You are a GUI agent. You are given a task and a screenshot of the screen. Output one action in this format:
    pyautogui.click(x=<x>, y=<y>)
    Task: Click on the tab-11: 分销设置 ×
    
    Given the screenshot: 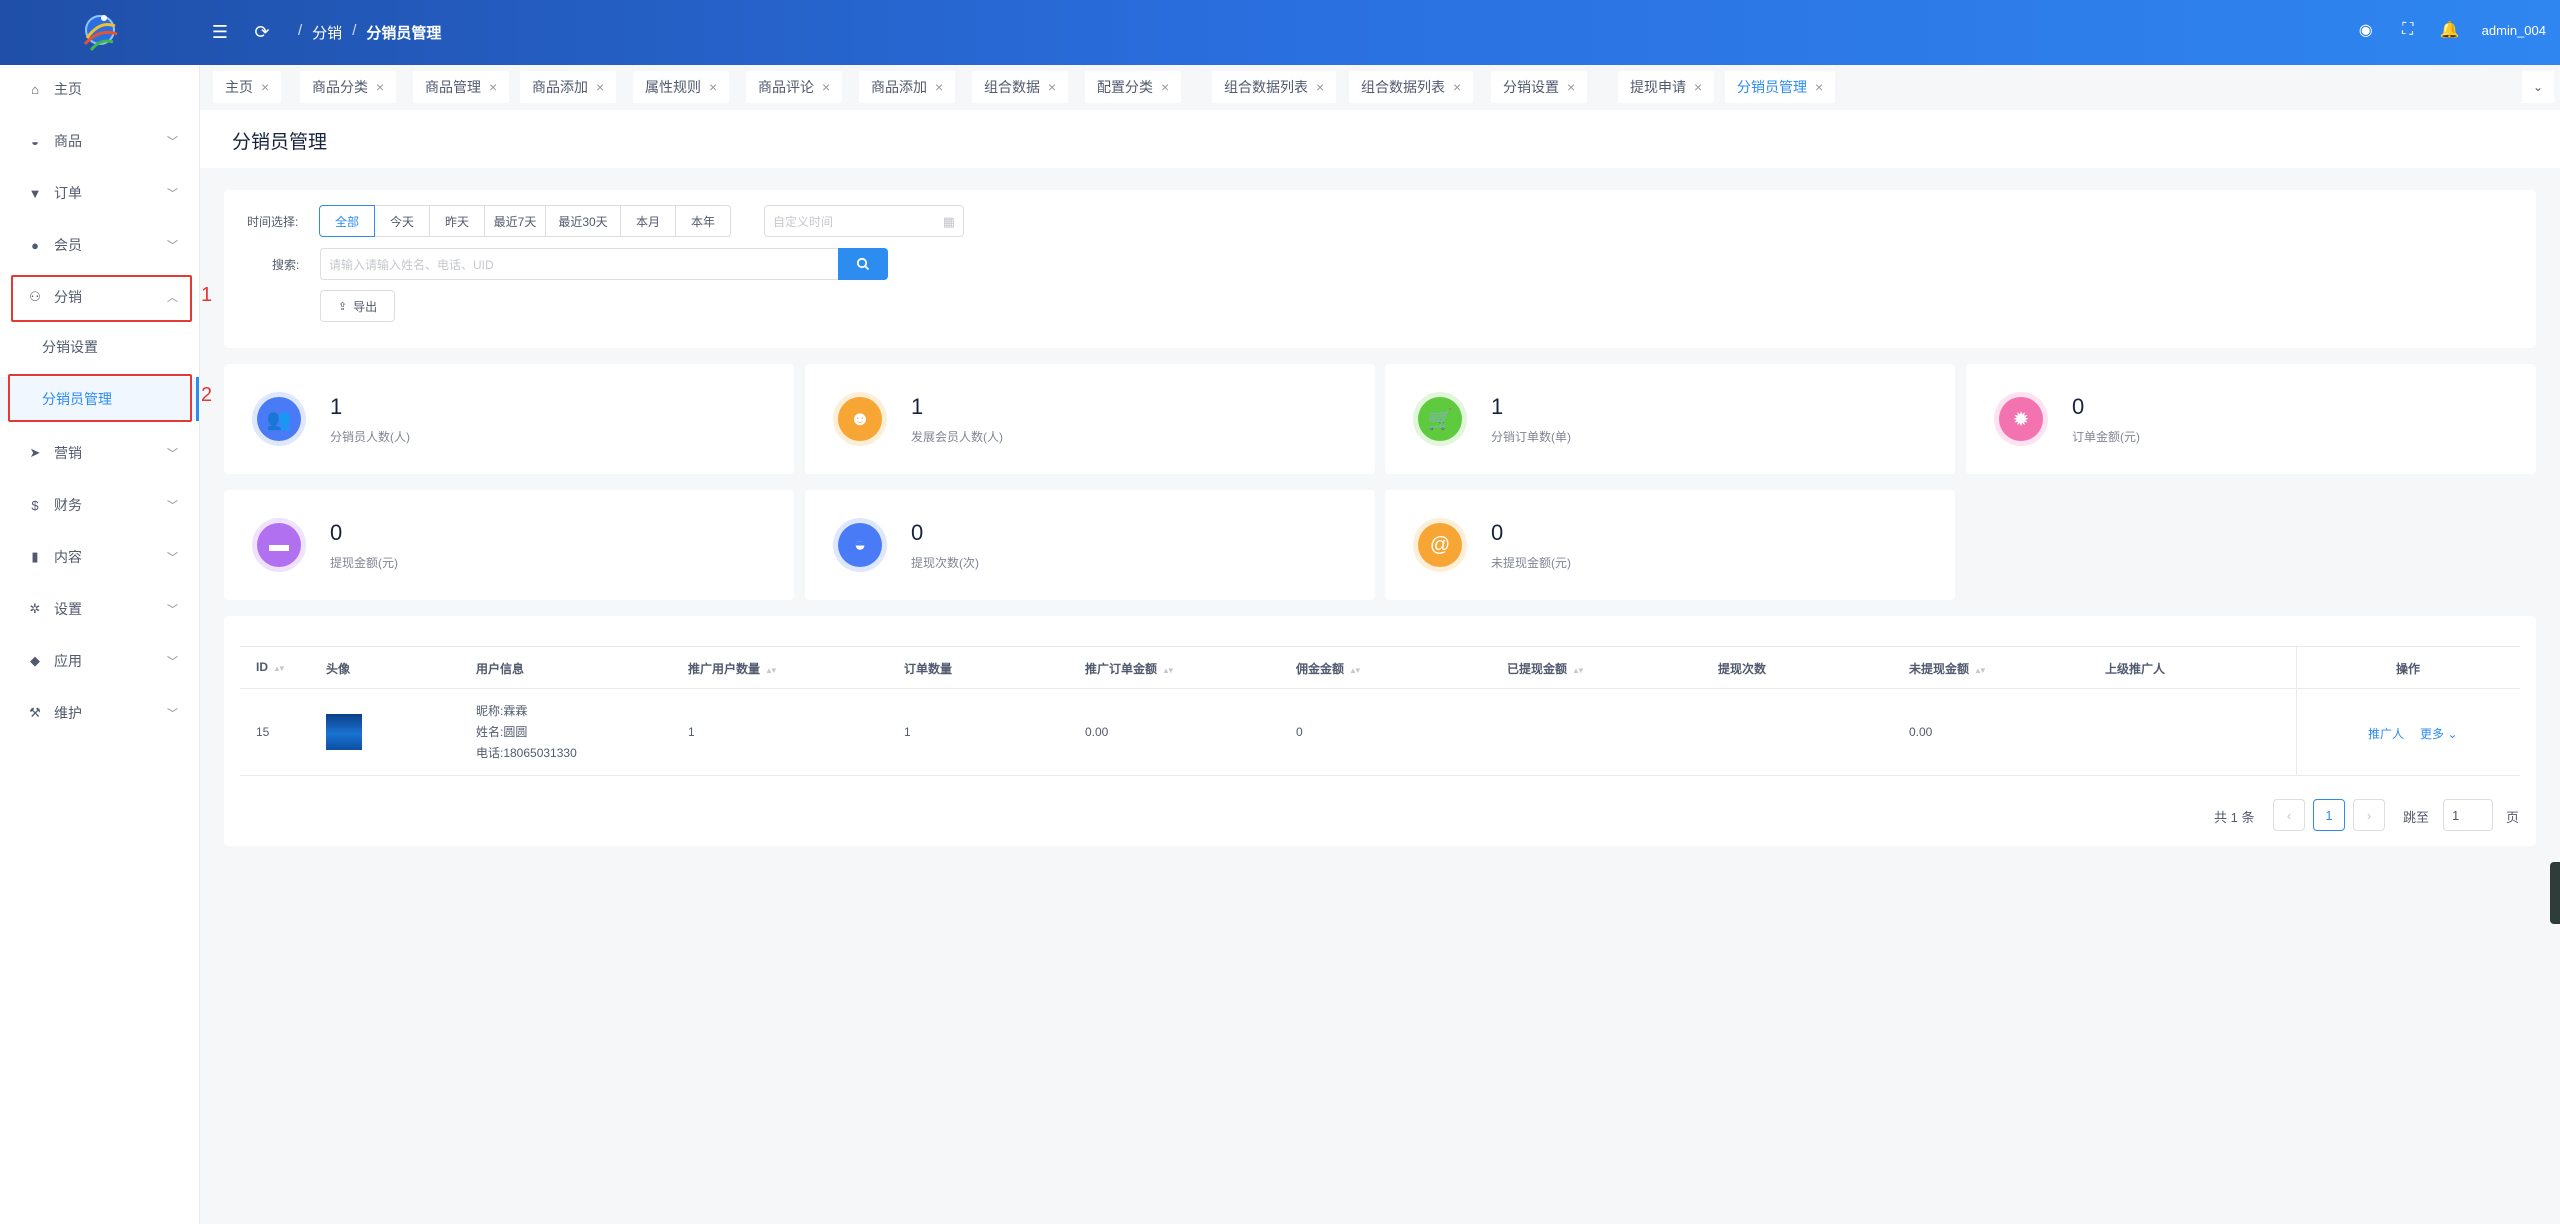 What is the action you would take?
    pyautogui.click(x=1539, y=87)
    